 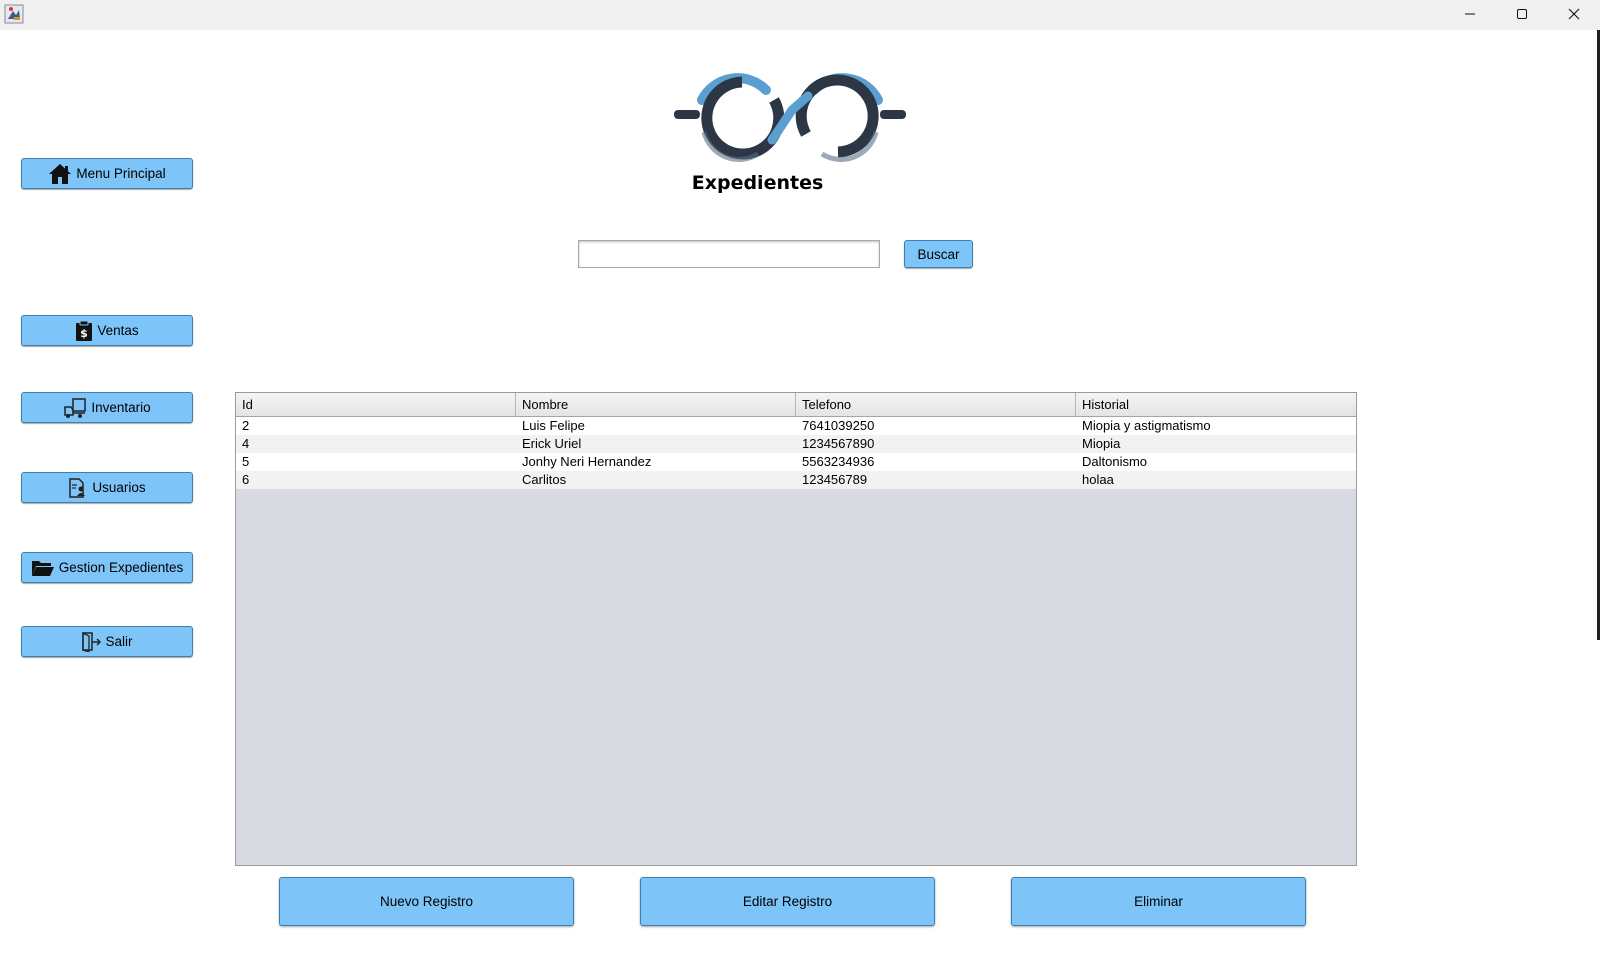 What do you see at coordinates (246, 461) in the screenshot?
I see `cell-id: 5` at bounding box center [246, 461].